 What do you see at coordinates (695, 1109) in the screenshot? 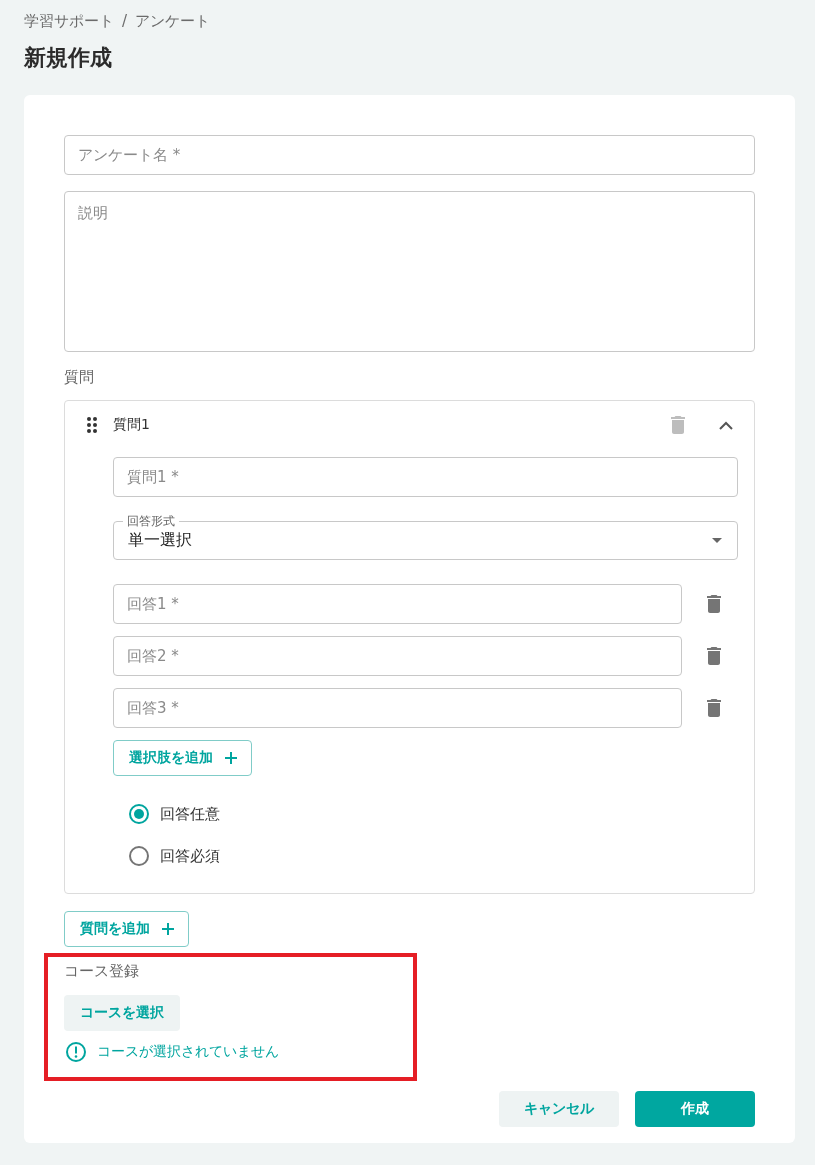
I see `create-button: 作成` at bounding box center [695, 1109].